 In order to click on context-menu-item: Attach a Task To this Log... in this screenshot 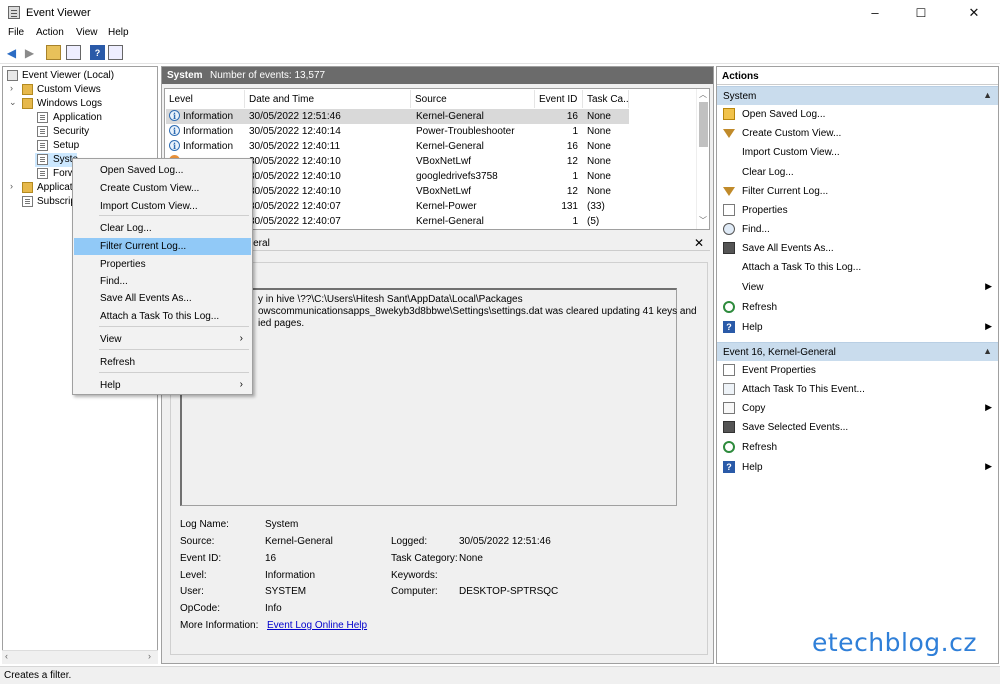, I will do `click(162, 316)`.